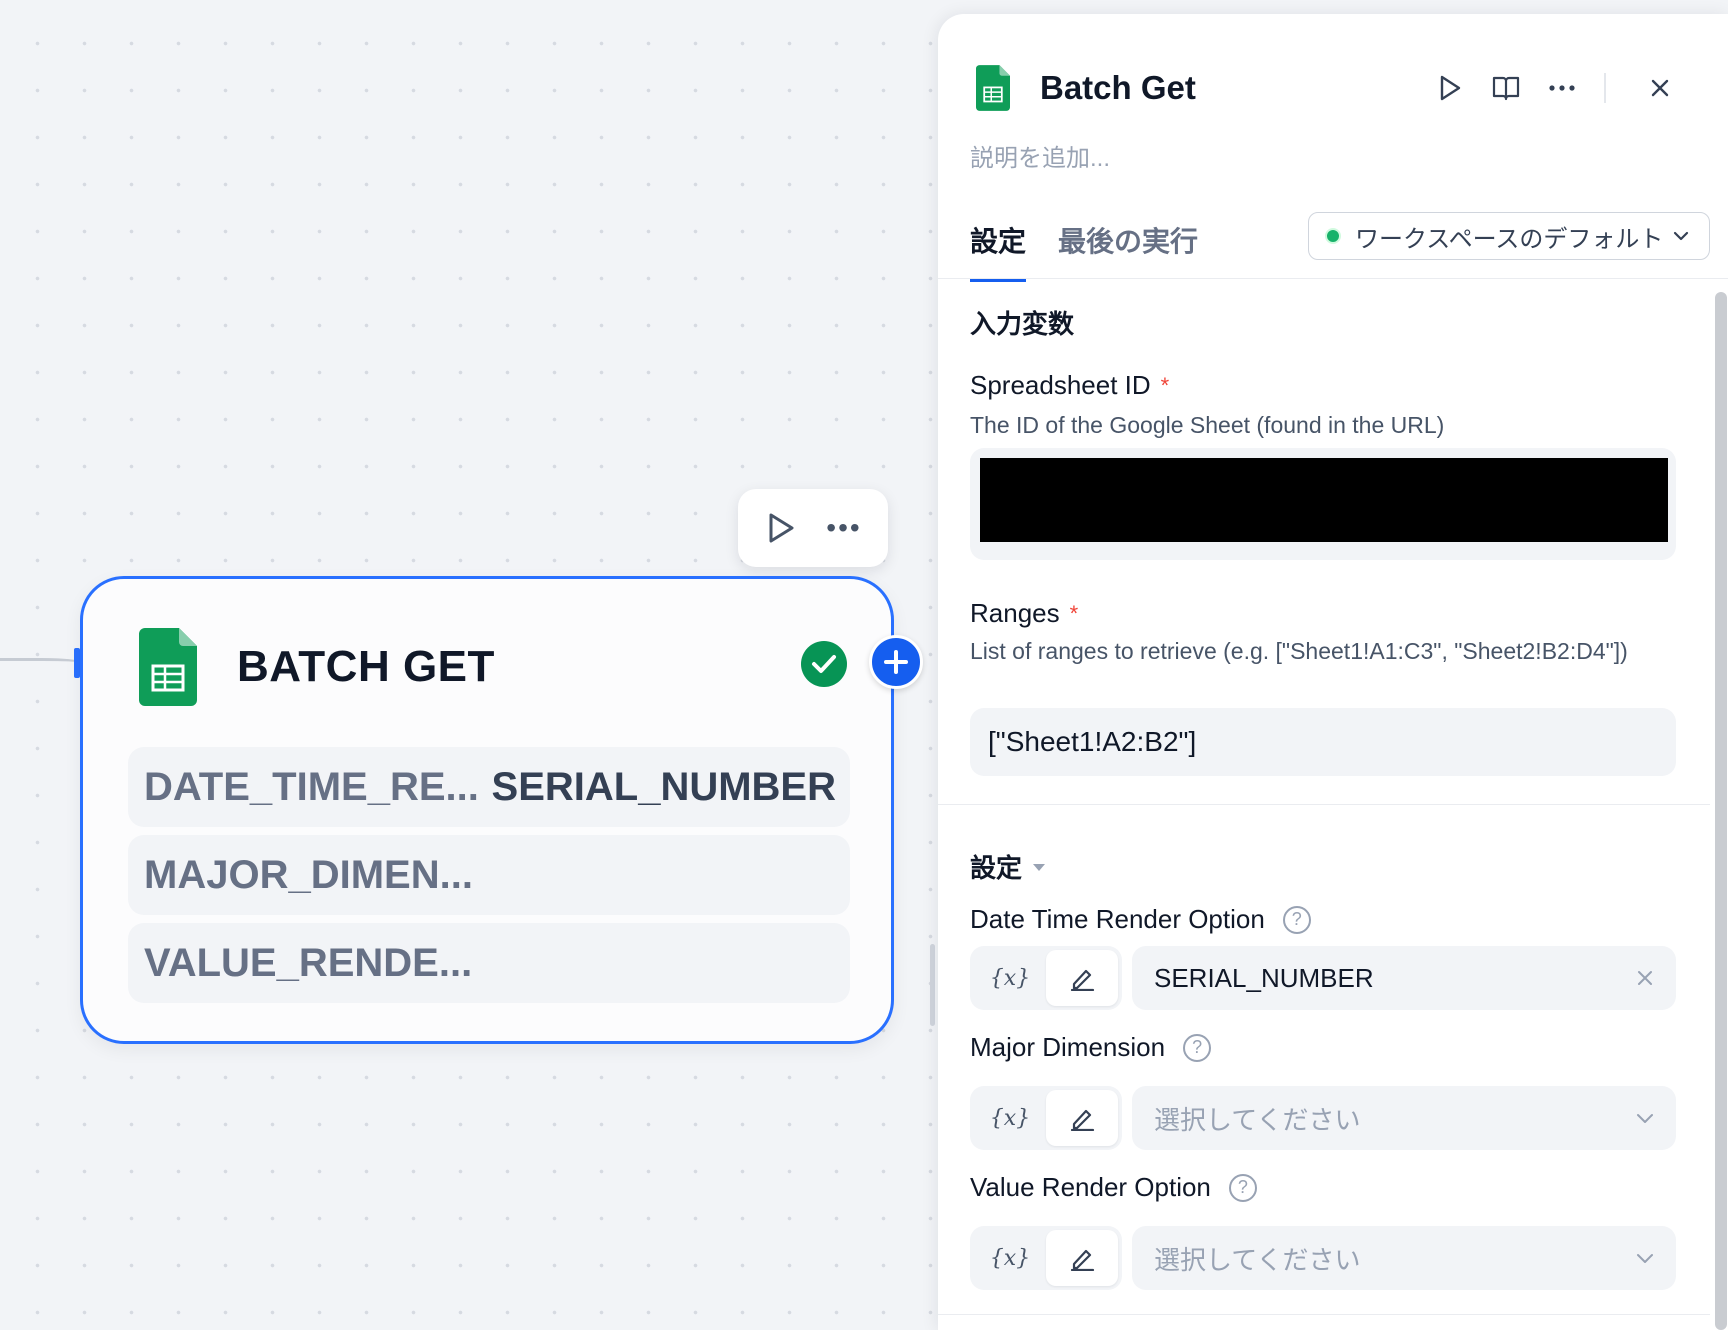 The height and width of the screenshot is (1330, 1728). Describe the element at coordinates (366, 666) in the screenshot. I see `node-title: BATCH GET` at that location.